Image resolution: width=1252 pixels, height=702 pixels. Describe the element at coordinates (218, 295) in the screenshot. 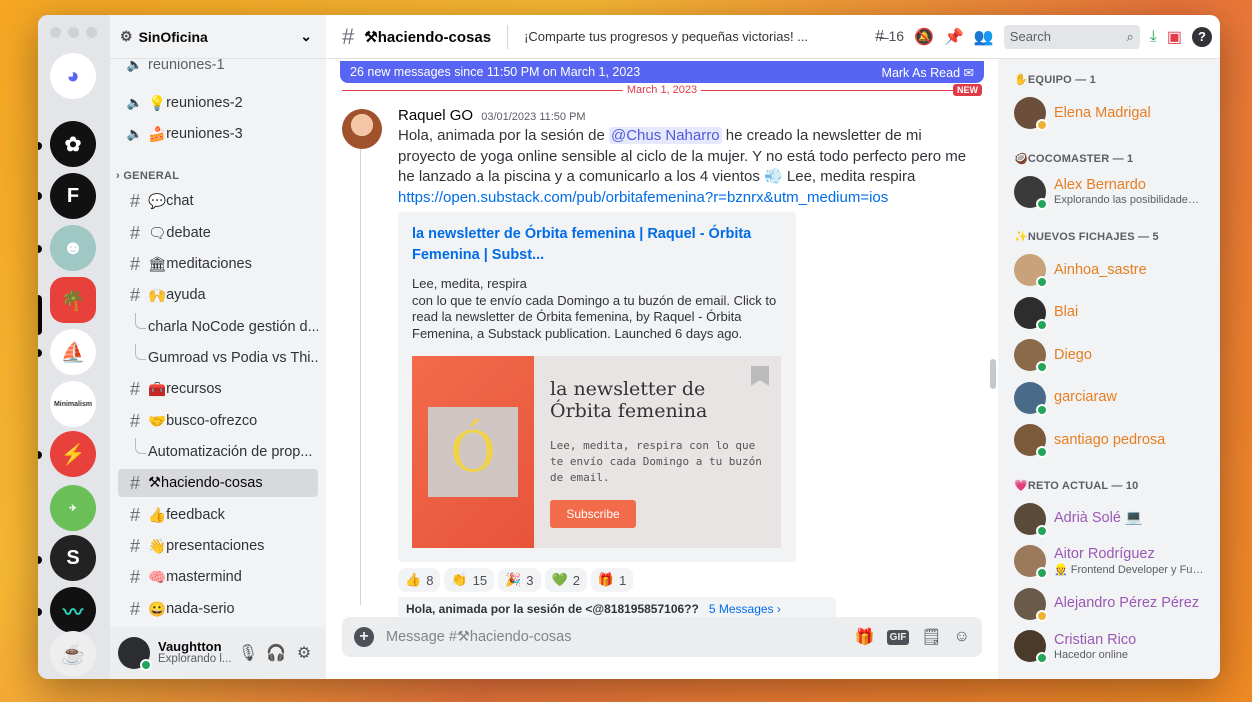

I see `channel-item: # 🙌 ayuda` at that location.